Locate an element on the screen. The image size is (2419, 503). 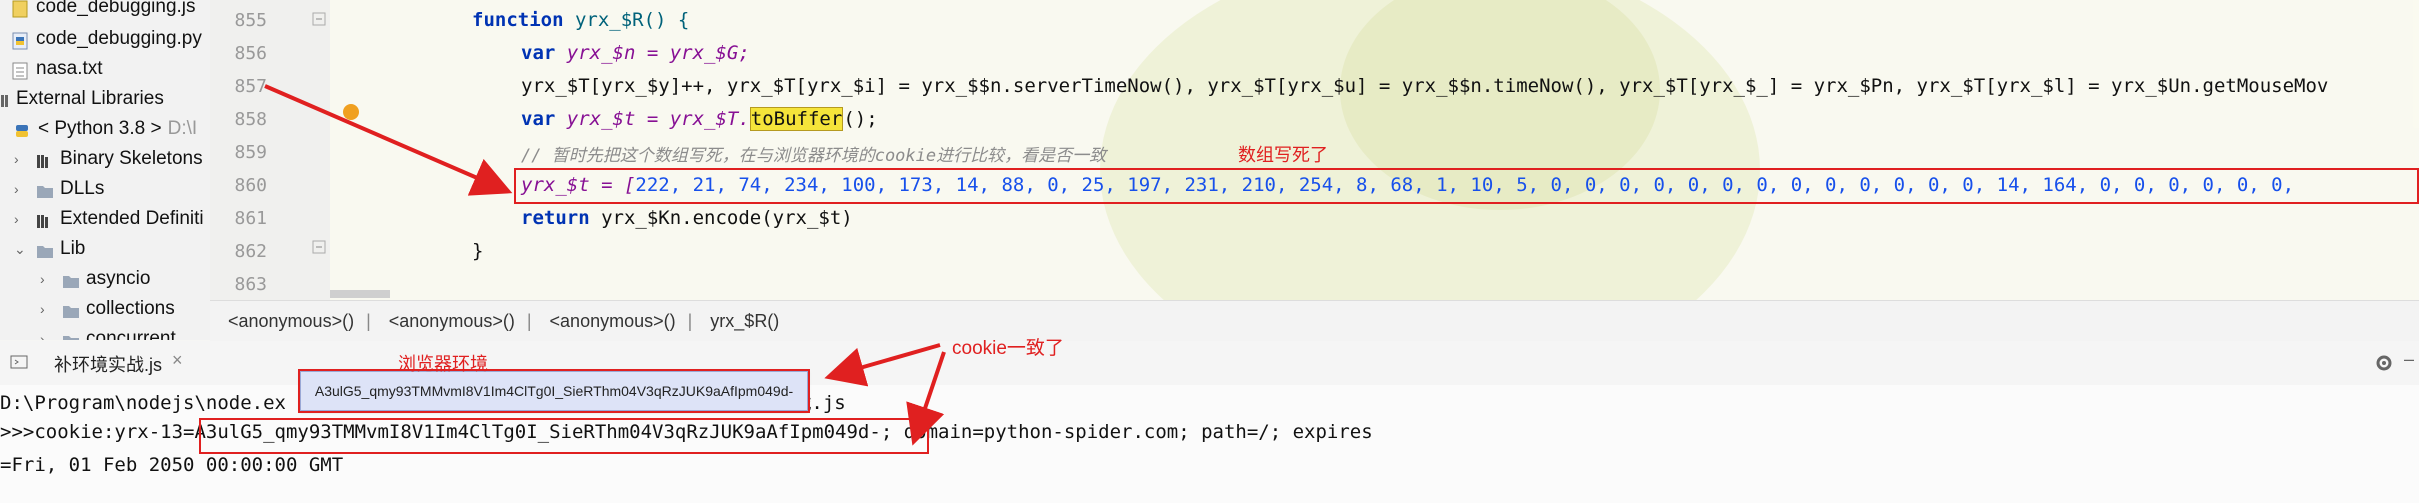
line-number: 858 is located at coordinates (250, 119).